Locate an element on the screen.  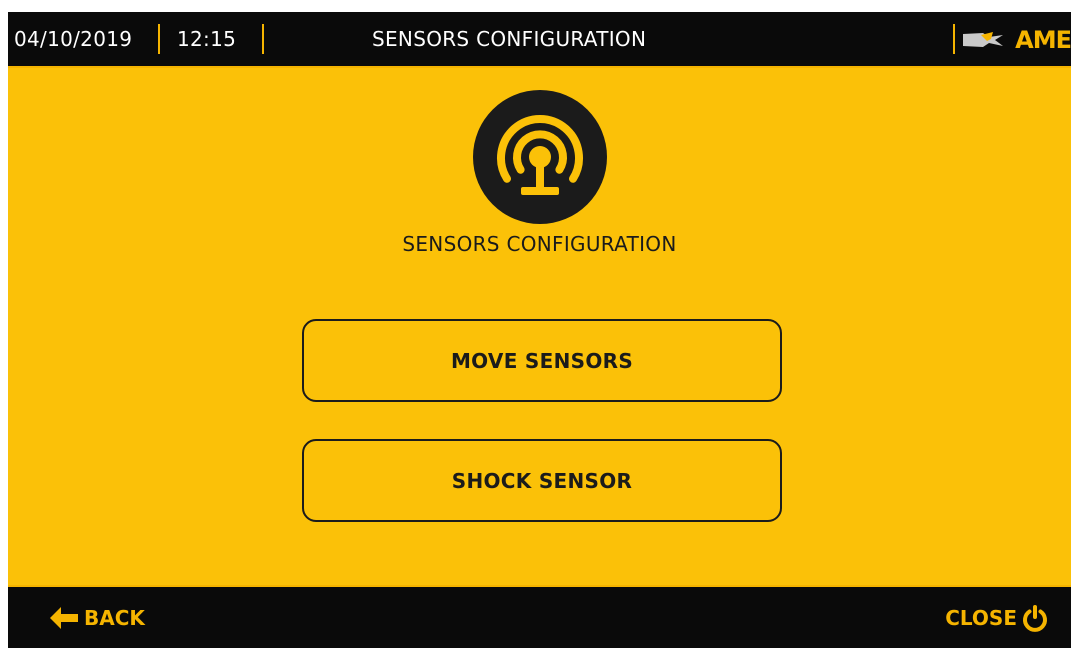
close-button: CLOSE is located at coordinates (997, 618).